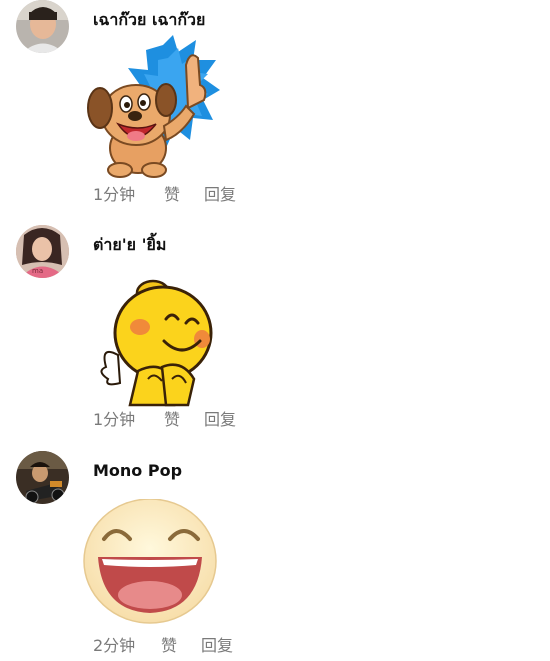  I want to click on avatar: ma, so click(42, 251).